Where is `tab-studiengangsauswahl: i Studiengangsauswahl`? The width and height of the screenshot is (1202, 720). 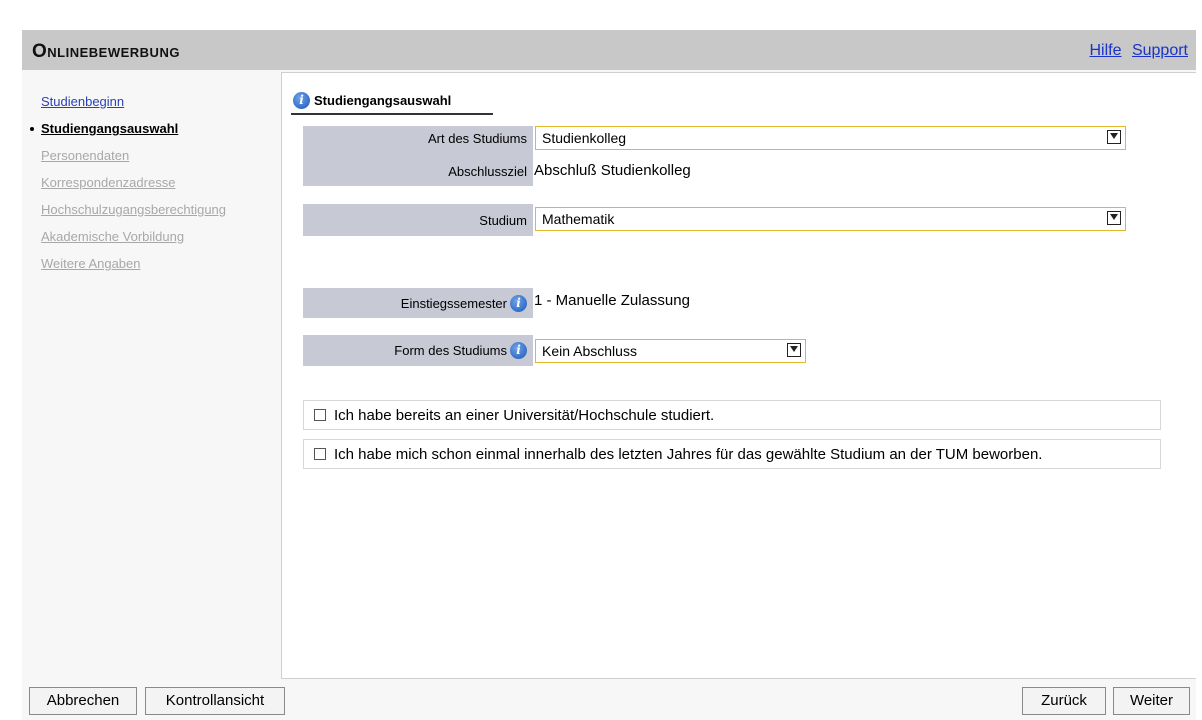 tab-studiengangsauswahl: i Studiengangsauswahl is located at coordinates (392, 101).